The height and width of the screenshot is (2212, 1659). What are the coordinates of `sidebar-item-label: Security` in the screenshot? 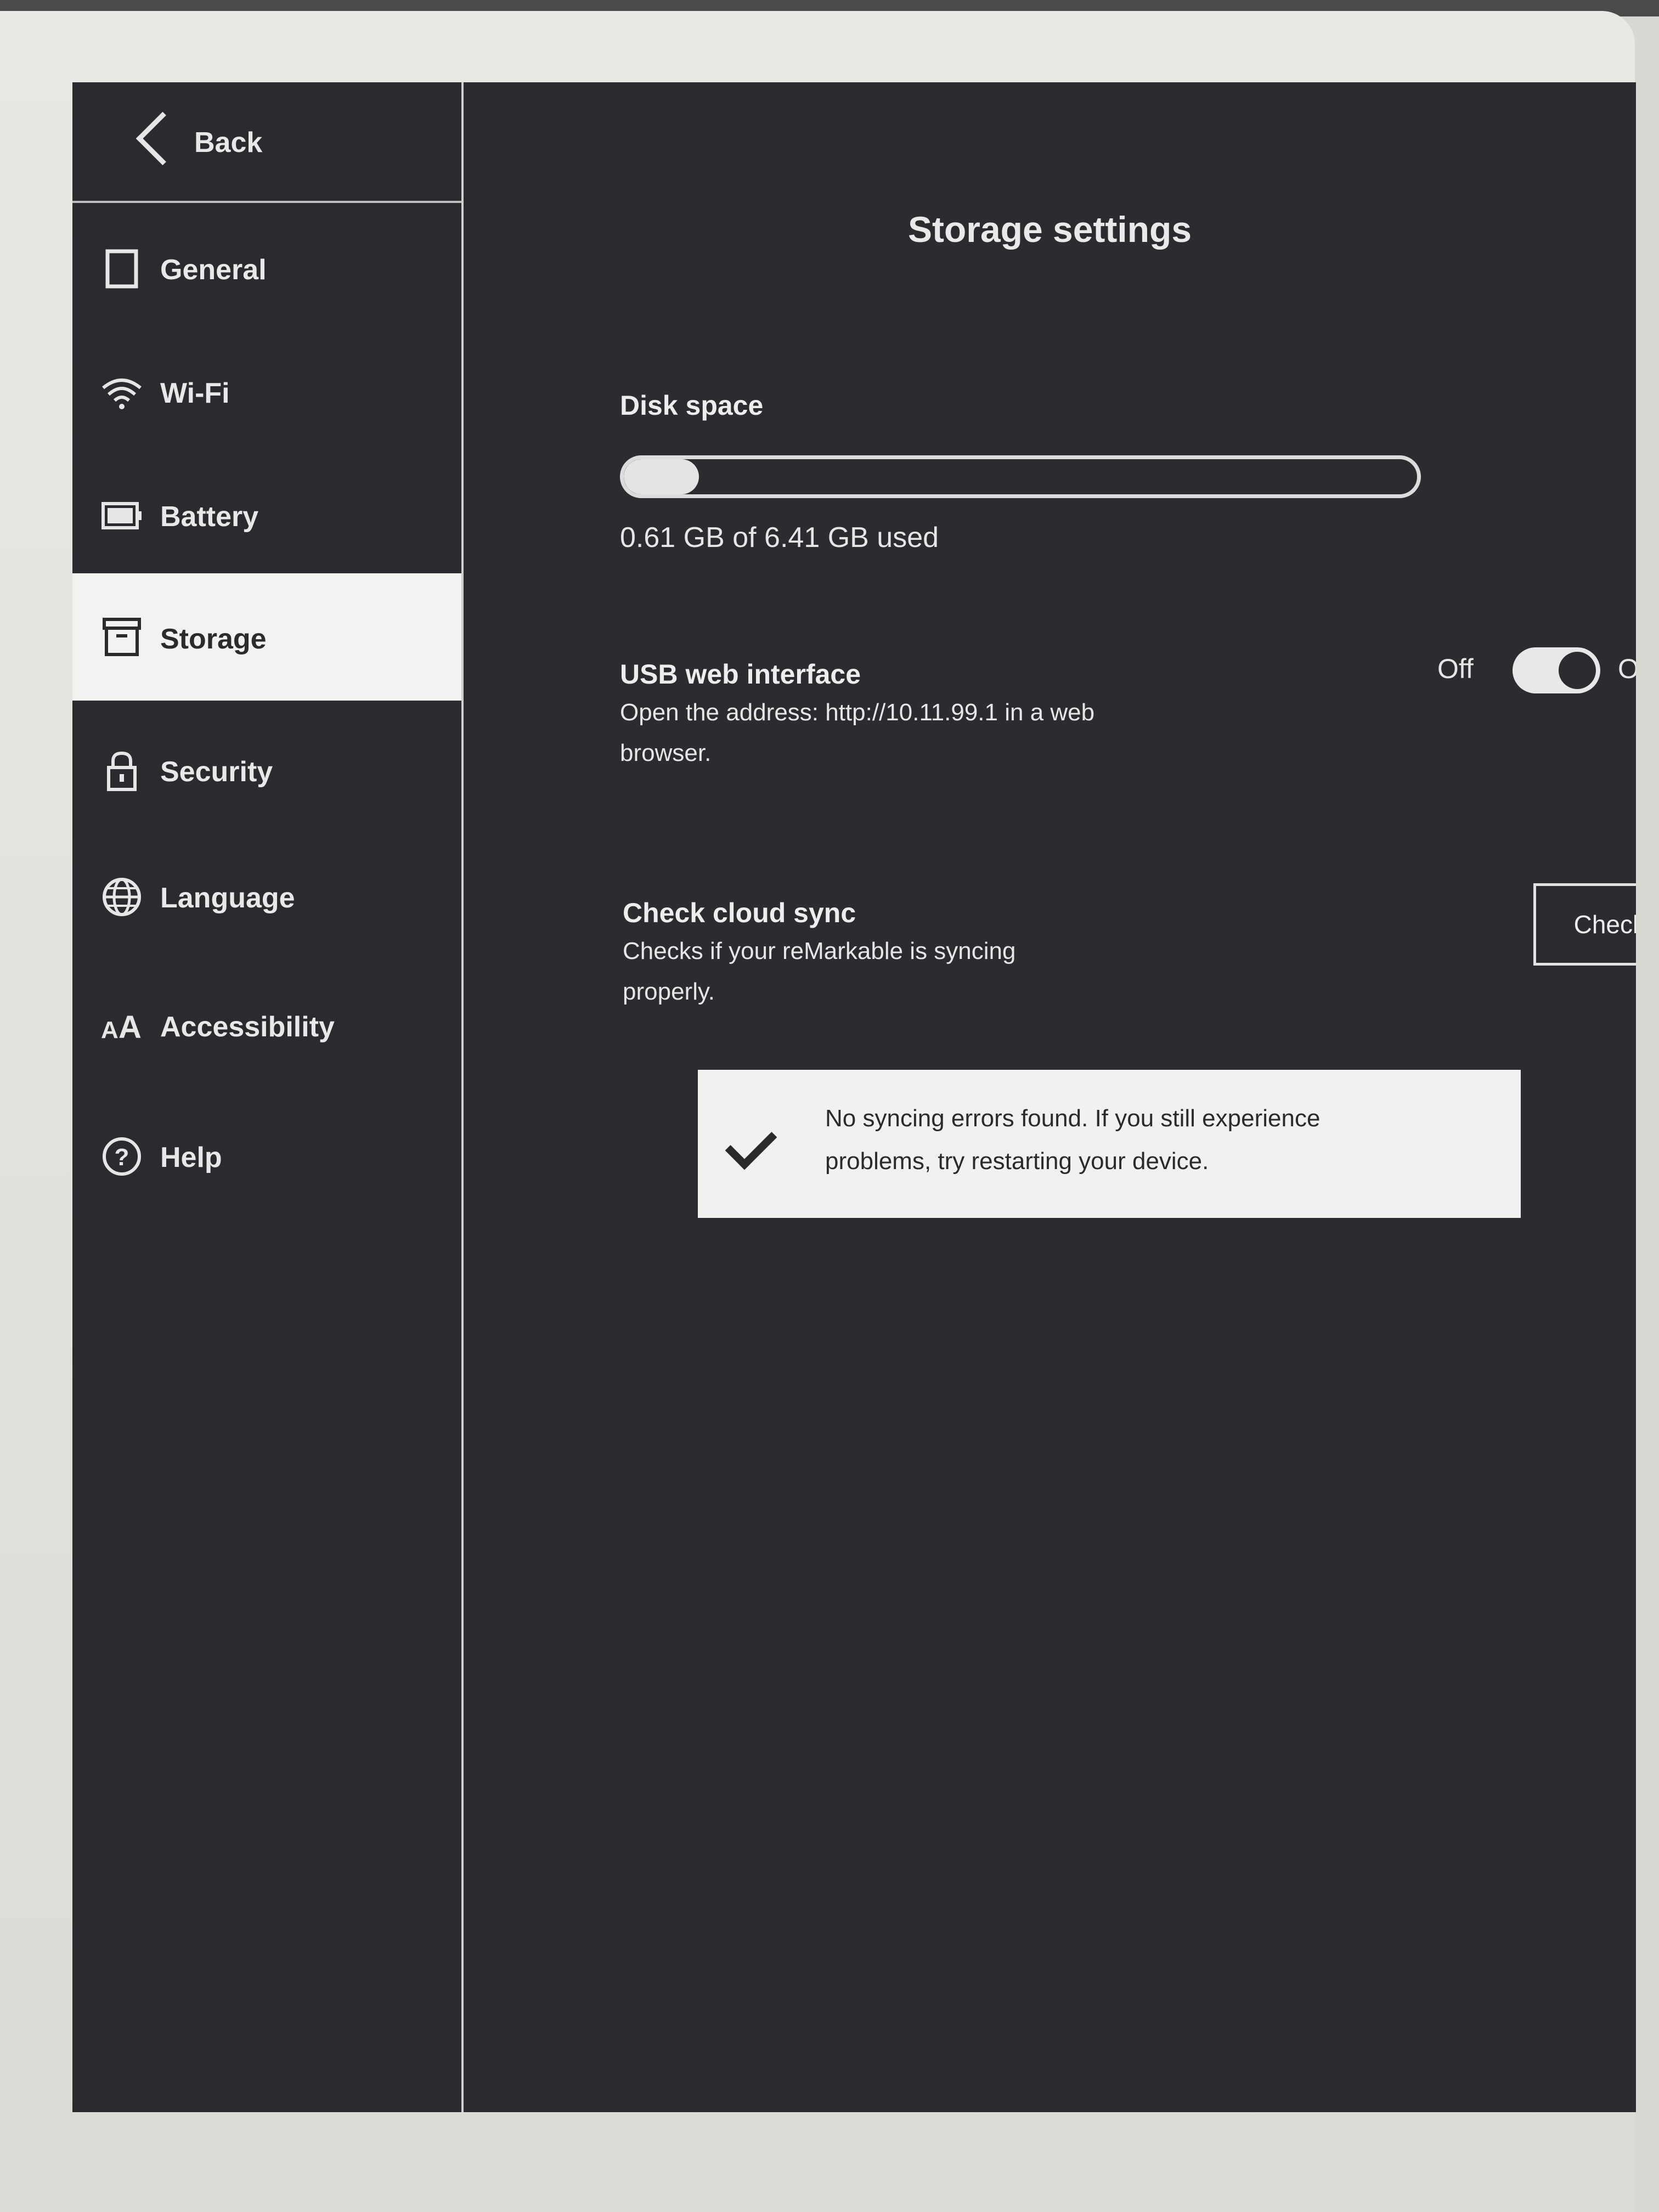 It's located at (216, 772).